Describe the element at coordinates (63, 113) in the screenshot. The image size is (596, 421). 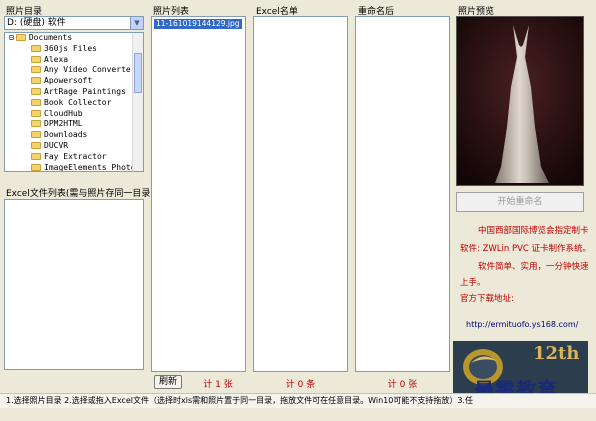
I see `tree-item-label: CloudHub` at that location.